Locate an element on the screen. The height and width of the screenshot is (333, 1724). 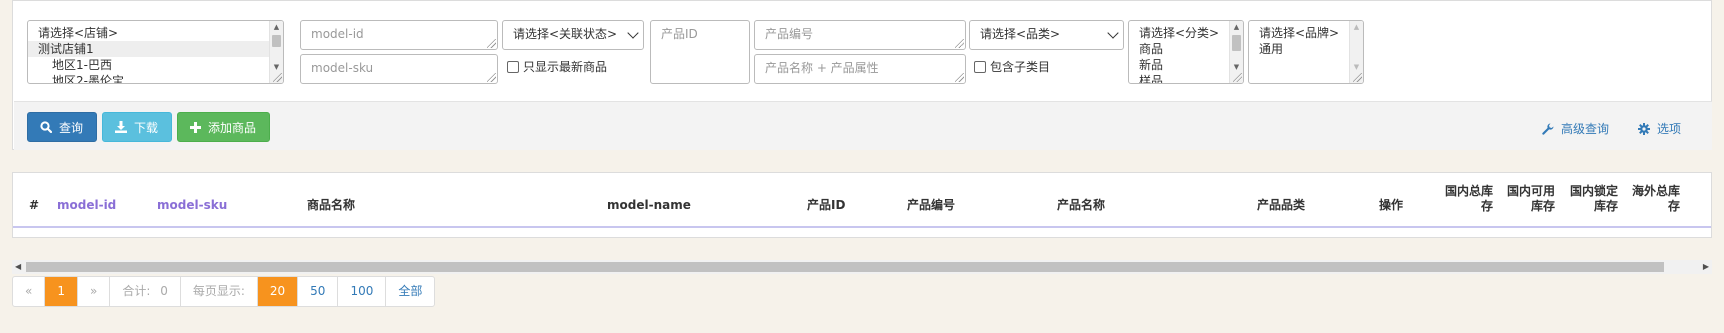
product-id-input: 产品ID is located at coordinates (700, 52).